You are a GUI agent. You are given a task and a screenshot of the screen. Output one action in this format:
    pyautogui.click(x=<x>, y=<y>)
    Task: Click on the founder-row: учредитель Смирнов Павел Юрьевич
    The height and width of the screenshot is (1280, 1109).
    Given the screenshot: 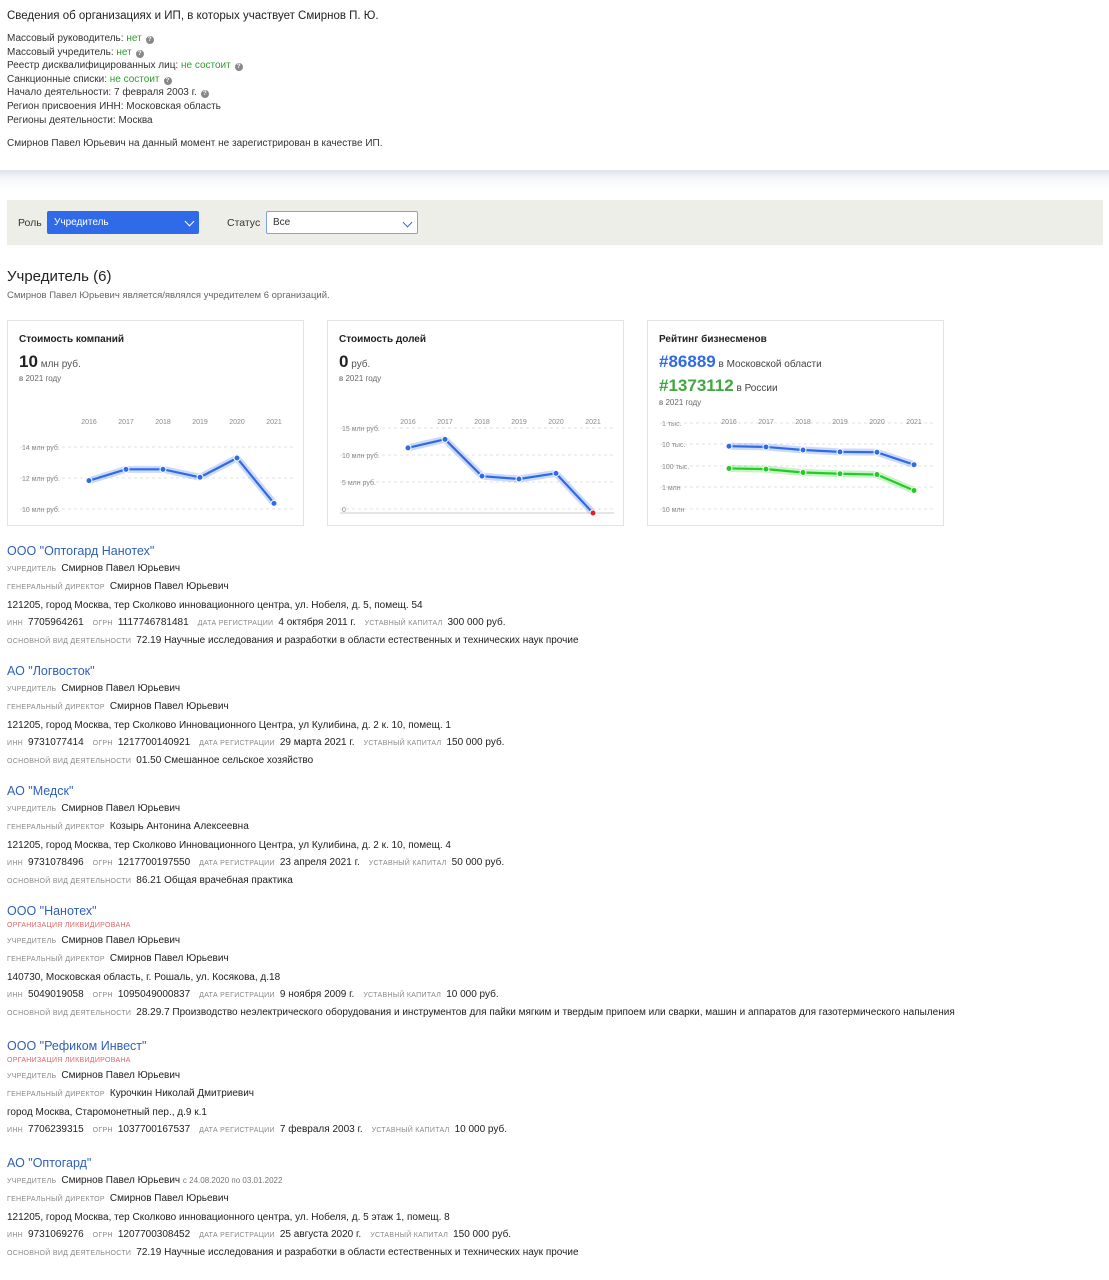 What is the action you would take?
    pyautogui.click(x=94, y=568)
    